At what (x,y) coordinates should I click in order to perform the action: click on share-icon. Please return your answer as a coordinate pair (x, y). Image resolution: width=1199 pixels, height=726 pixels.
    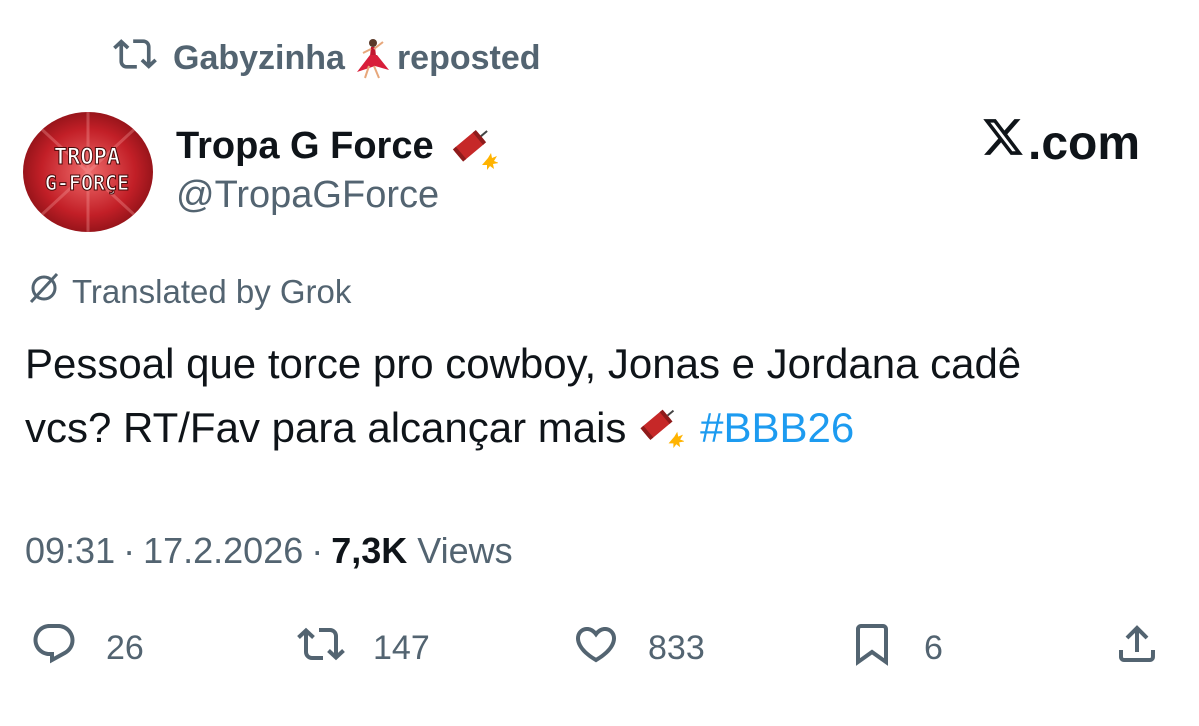
    Looking at the image, I should click on (1137, 648).